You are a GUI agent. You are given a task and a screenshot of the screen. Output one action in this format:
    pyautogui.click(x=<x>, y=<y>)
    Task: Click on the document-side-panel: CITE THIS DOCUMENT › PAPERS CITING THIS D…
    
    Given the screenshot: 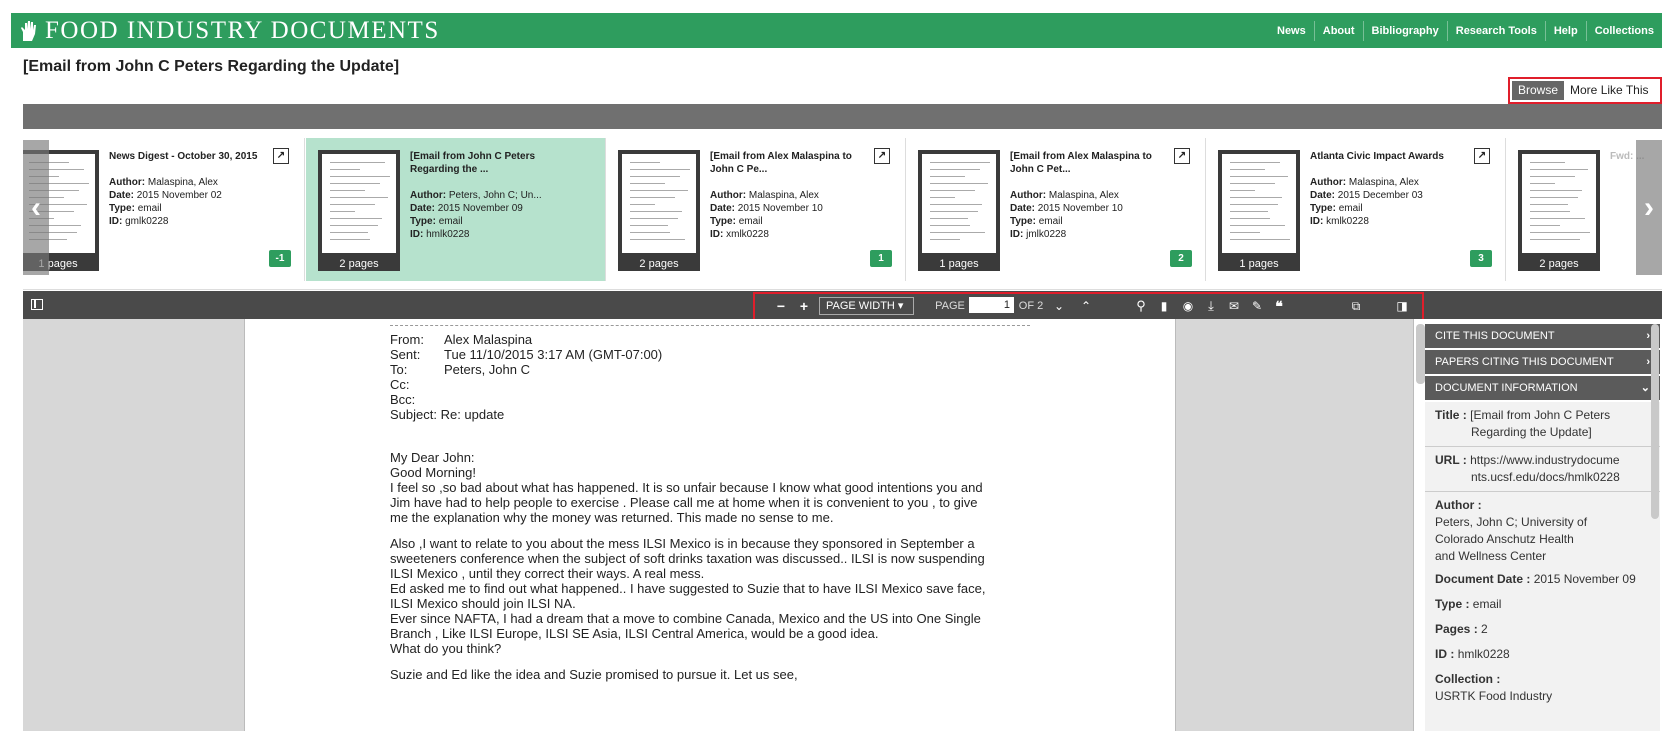 What is the action you would take?
    pyautogui.click(x=1537, y=525)
    